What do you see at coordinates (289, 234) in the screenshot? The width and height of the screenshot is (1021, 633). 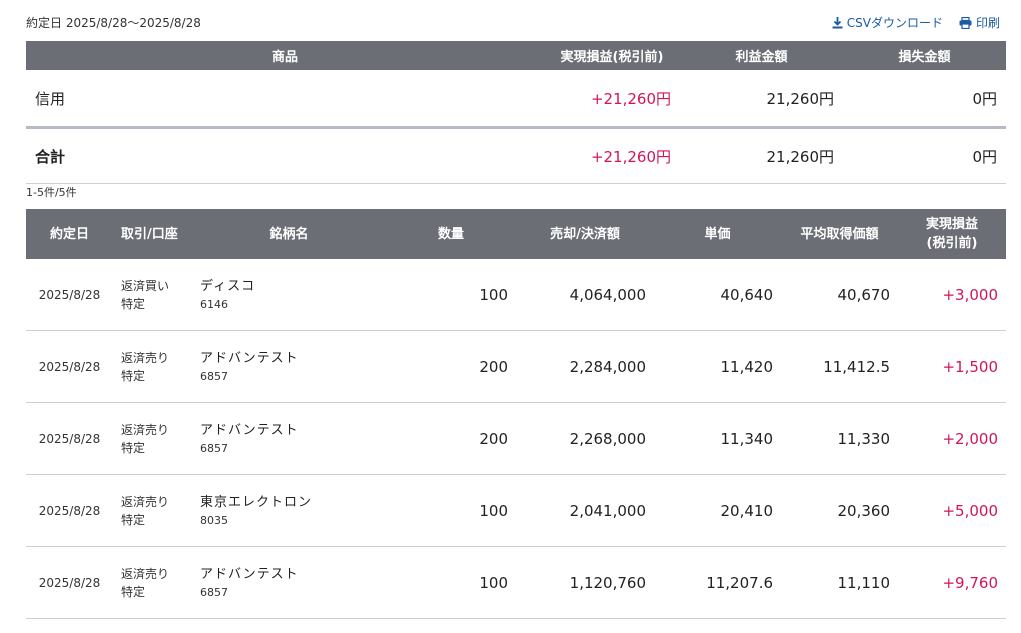 I see `col-name: 銘柄名` at bounding box center [289, 234].